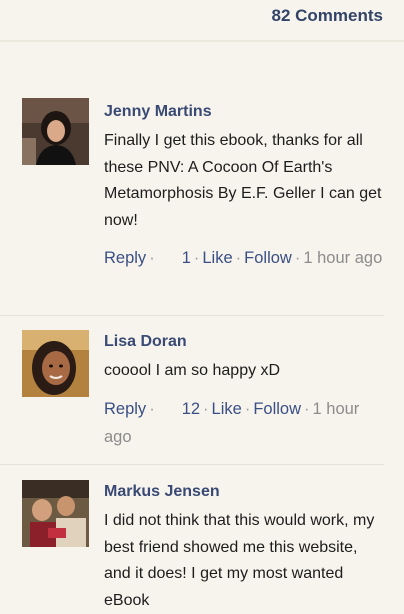 The width and height of the screenshot is (404, 614). What do you see at coordinates (244, 493) in the screenshot?
I see `author-name: Markus Jensen` at bounding box center [244, 493].